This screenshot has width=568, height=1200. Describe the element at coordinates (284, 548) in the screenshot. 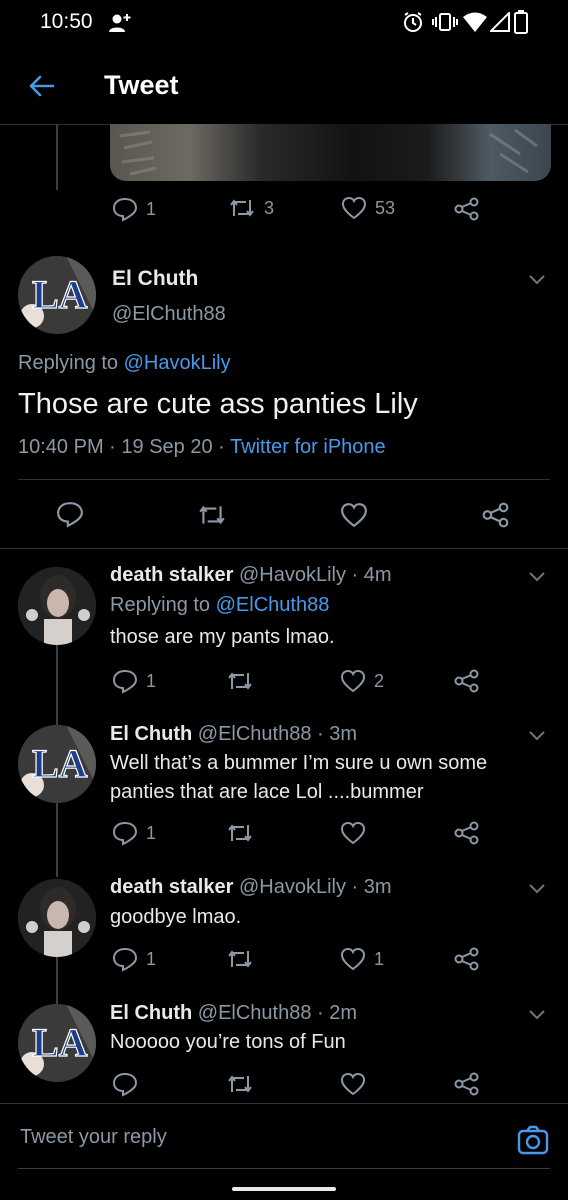

I see `section-divider` at that location.